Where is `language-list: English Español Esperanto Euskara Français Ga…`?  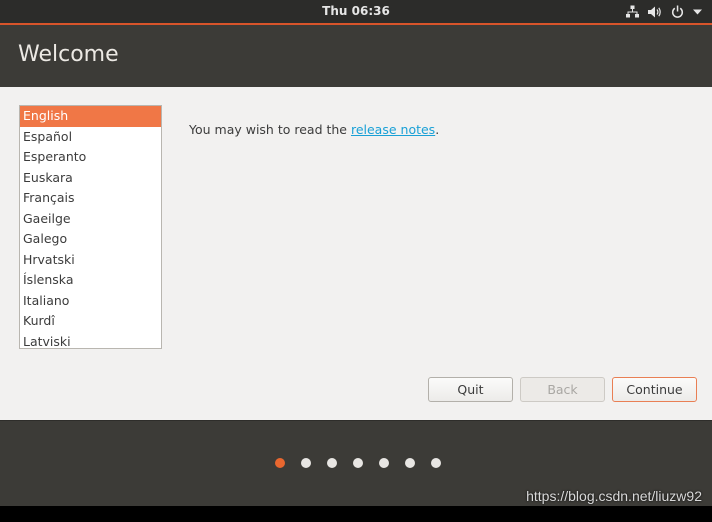 language-list: English Español Esperanto Euskara Français Ga… is located at coordinates (90, 227).